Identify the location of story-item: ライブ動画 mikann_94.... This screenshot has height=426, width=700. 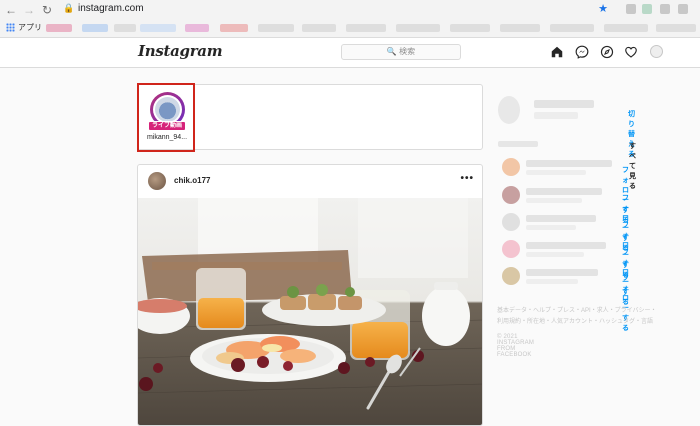
(166, 117).